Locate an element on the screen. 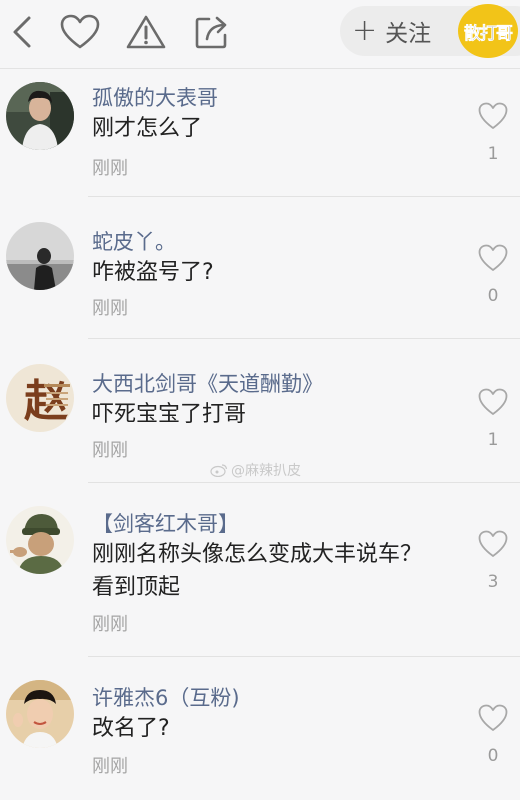  comment-text: 刚刚名称头像怎么变成大丰说车？看到顶起 is located at coordinates (257, 571).